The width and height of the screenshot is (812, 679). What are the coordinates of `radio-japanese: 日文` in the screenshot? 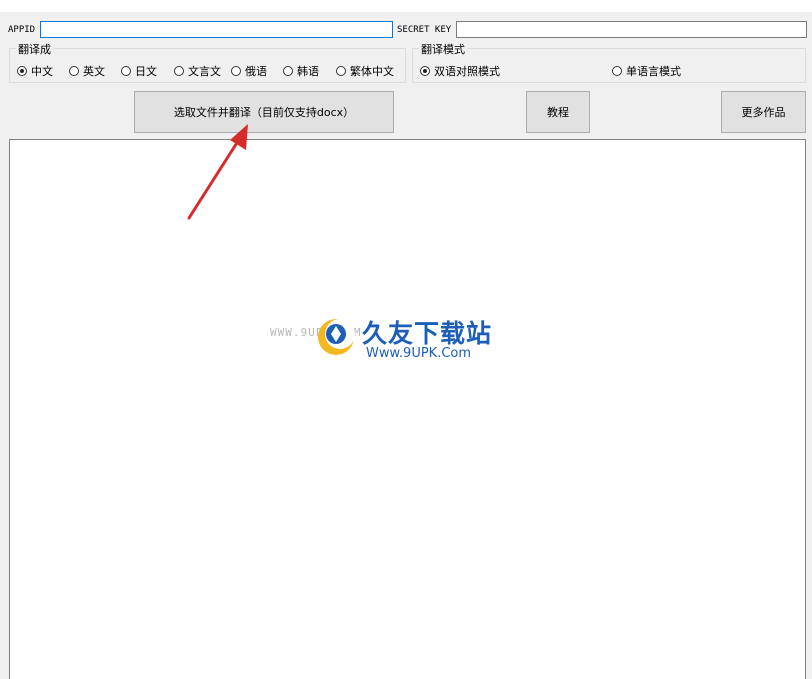 It's located at (139, 71).